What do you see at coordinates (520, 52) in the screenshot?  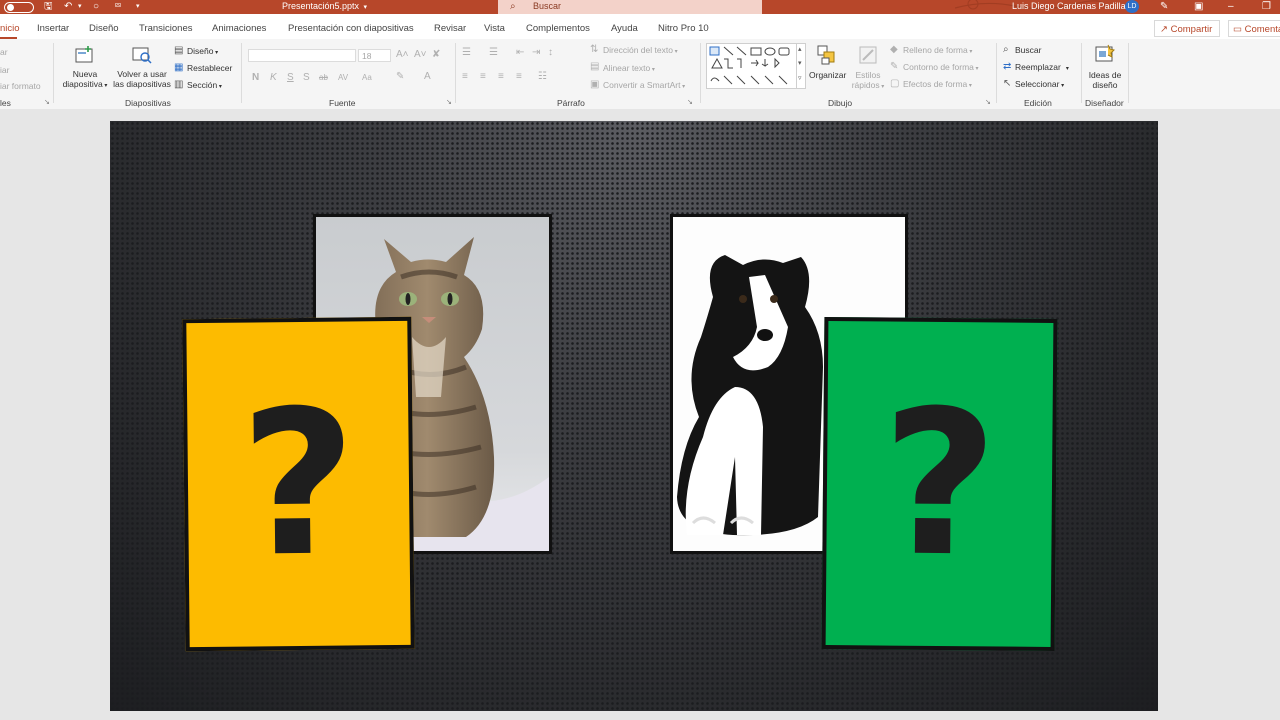 I see `decrease-indent-icon: ⇤` at bounding box center [520, 52].